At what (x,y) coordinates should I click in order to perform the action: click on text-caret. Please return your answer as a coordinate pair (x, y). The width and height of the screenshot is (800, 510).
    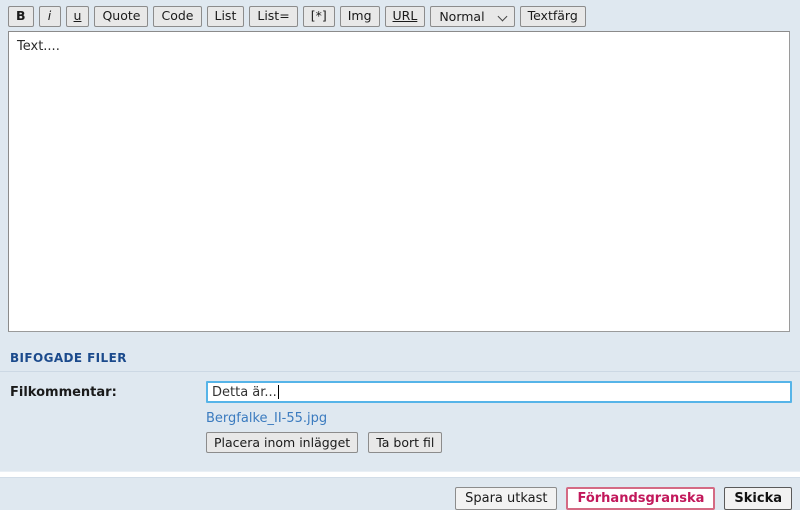
    Looking at the image, I should click on (278, 392).